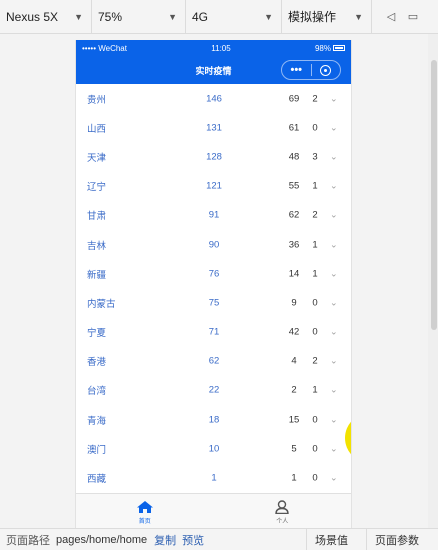 The width and height of the screenshot is (438, 550). What do you see at coordinates (294, 361) in the screenshot?
I see `count-b: 4` at bounding box center [294, 361].